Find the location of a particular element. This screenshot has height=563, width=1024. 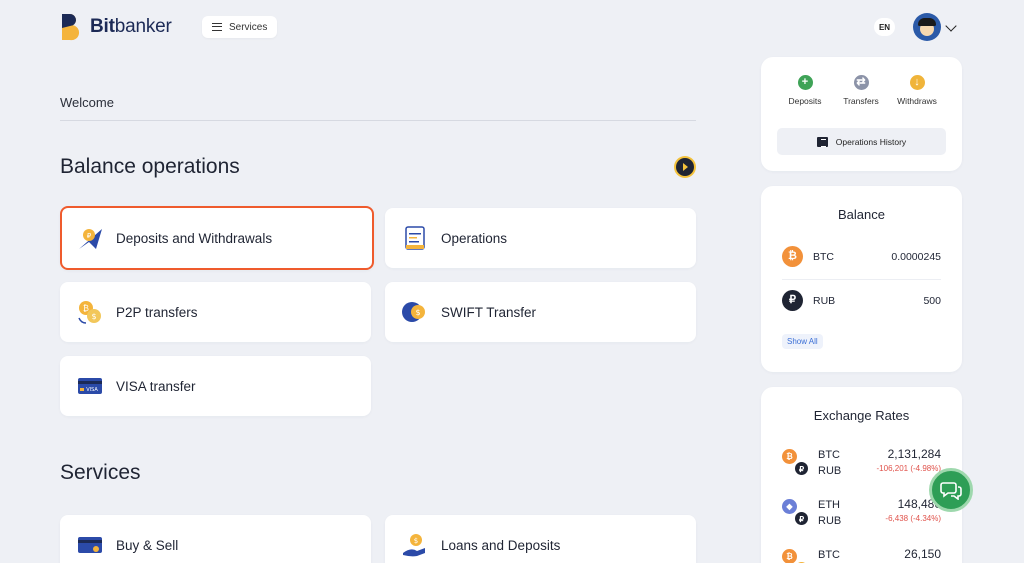

deposits-label: Deposits is located at coordinates (805, 101).